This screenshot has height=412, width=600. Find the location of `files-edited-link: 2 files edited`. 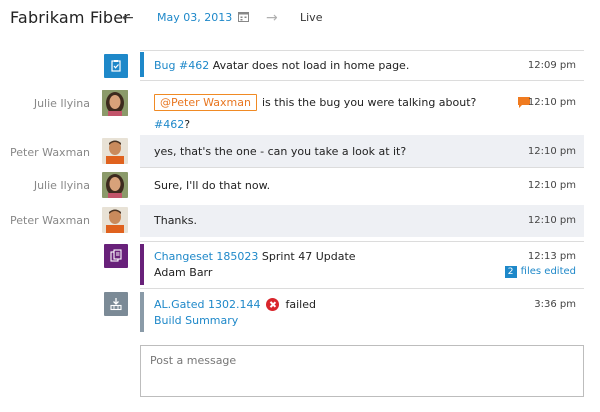

files-edited-link: 2 files edited is located at coordinates (540, 272).